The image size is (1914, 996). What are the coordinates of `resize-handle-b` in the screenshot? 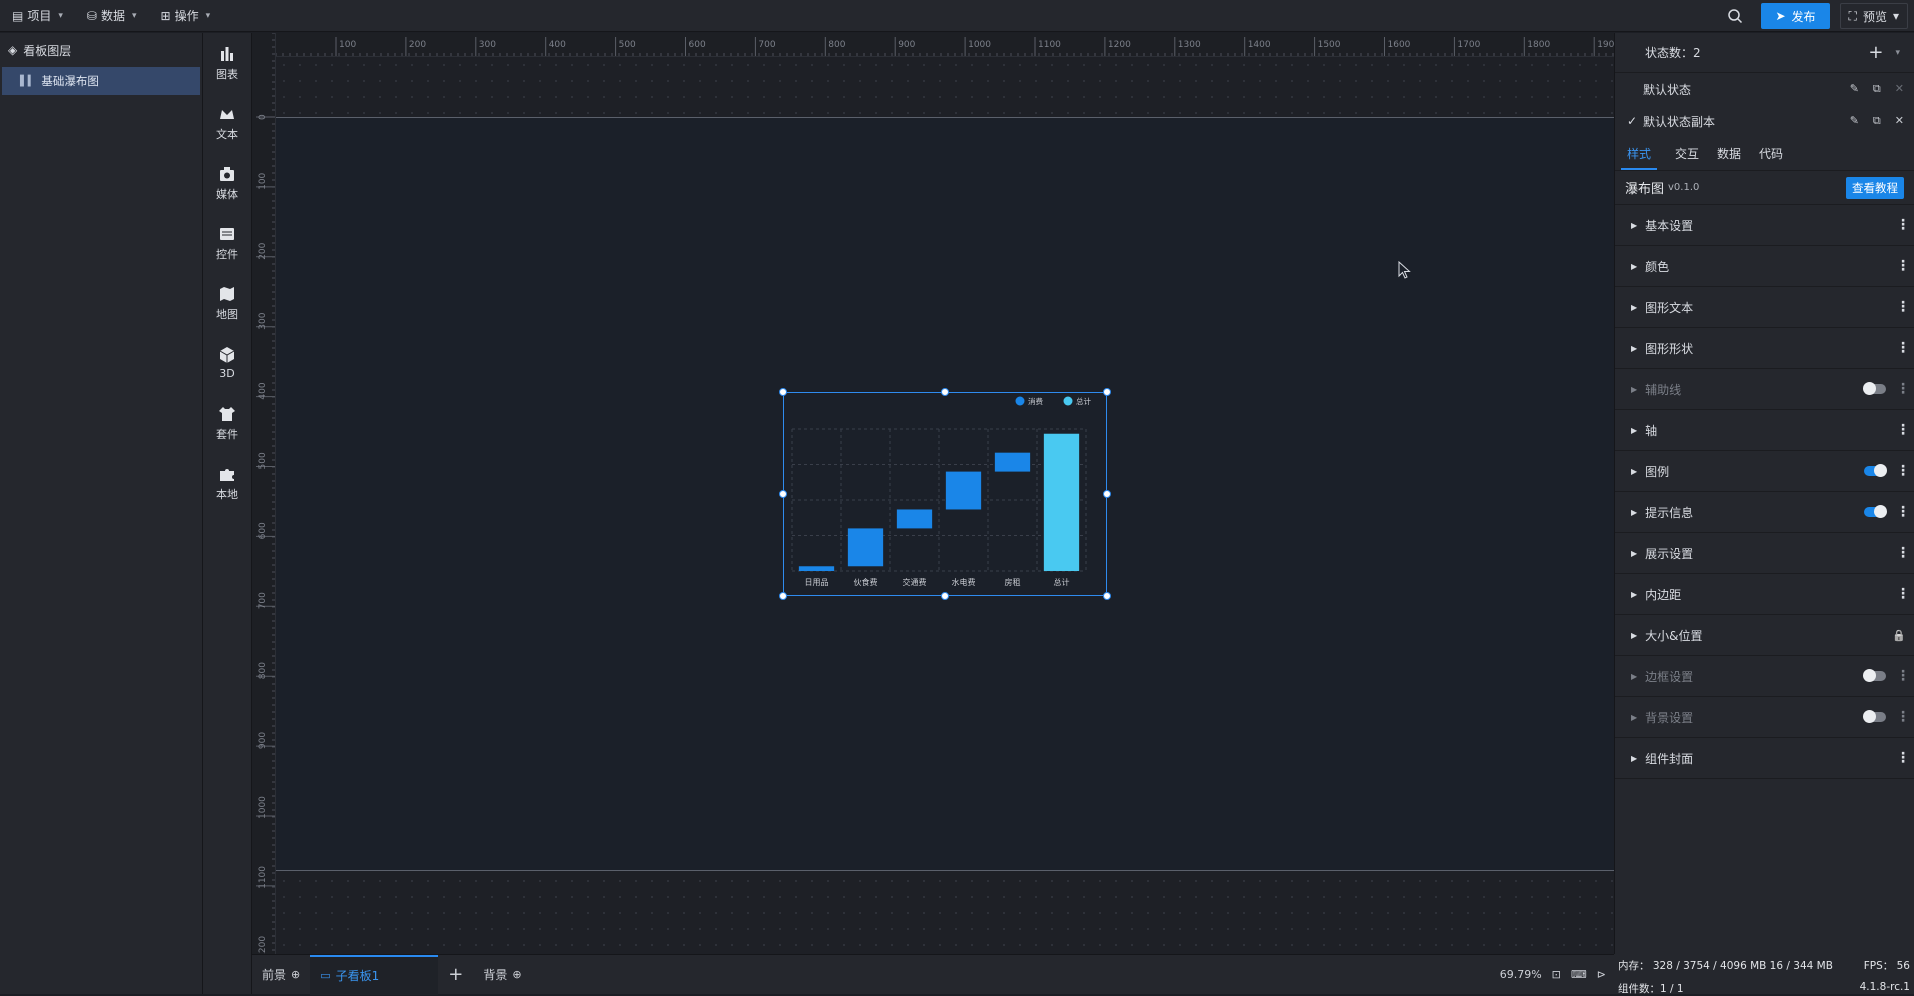 It's located at (945, 596).